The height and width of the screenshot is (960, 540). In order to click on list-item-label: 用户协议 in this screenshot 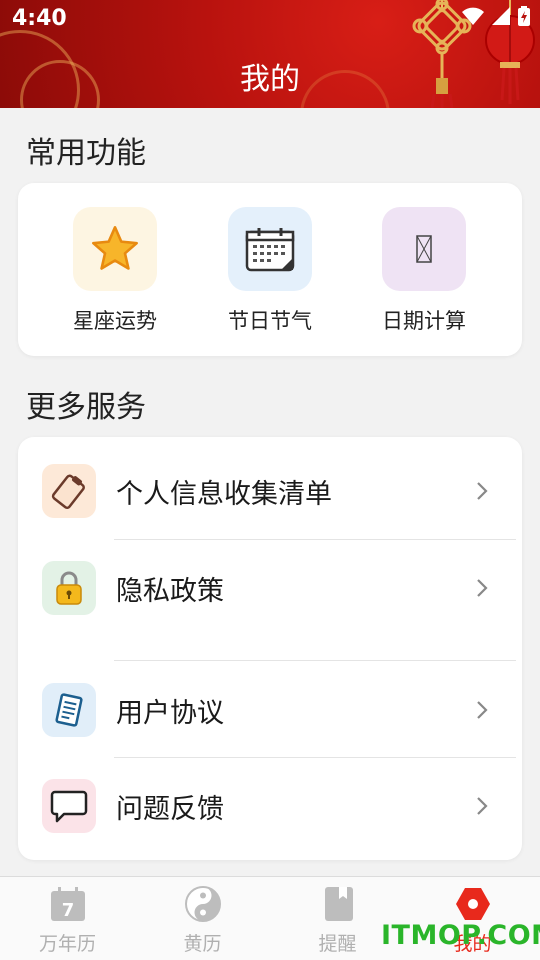, I will do `click(170, 713)`.